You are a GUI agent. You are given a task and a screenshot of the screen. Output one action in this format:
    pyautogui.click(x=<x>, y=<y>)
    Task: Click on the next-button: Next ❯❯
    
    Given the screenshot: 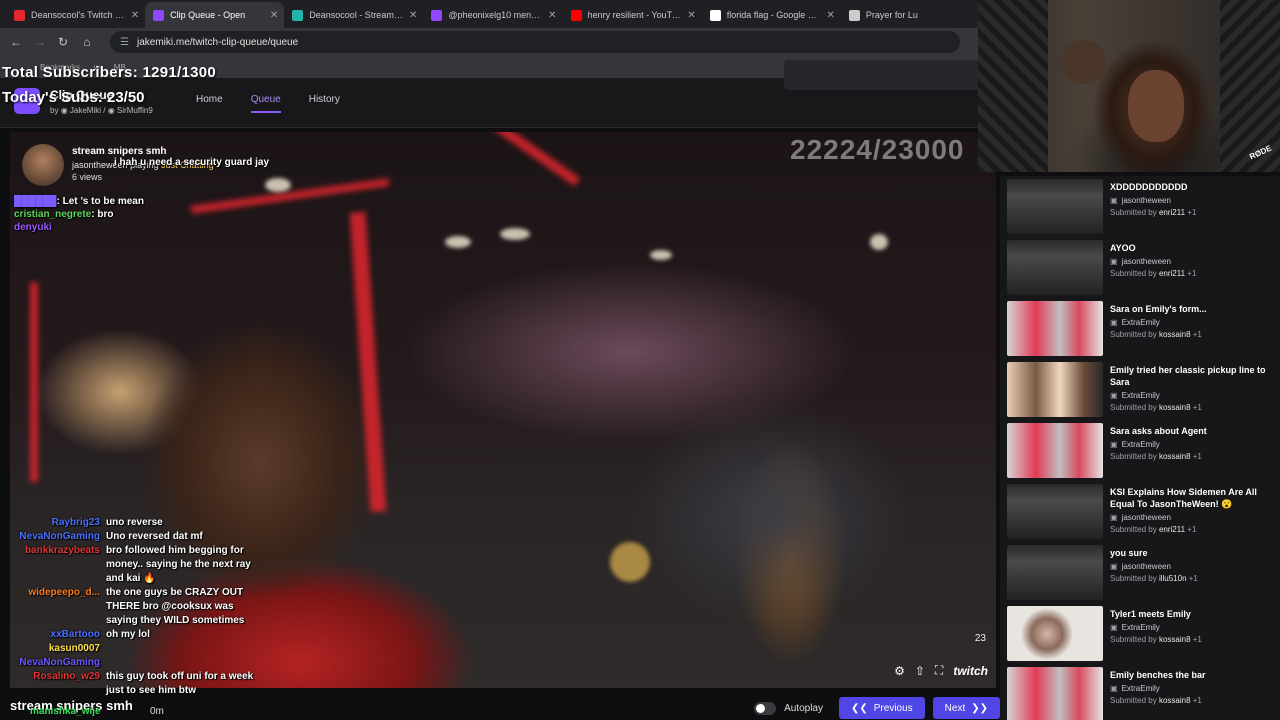 What is the action you would take?
    pyautogui.click(x=966, y=708)
    